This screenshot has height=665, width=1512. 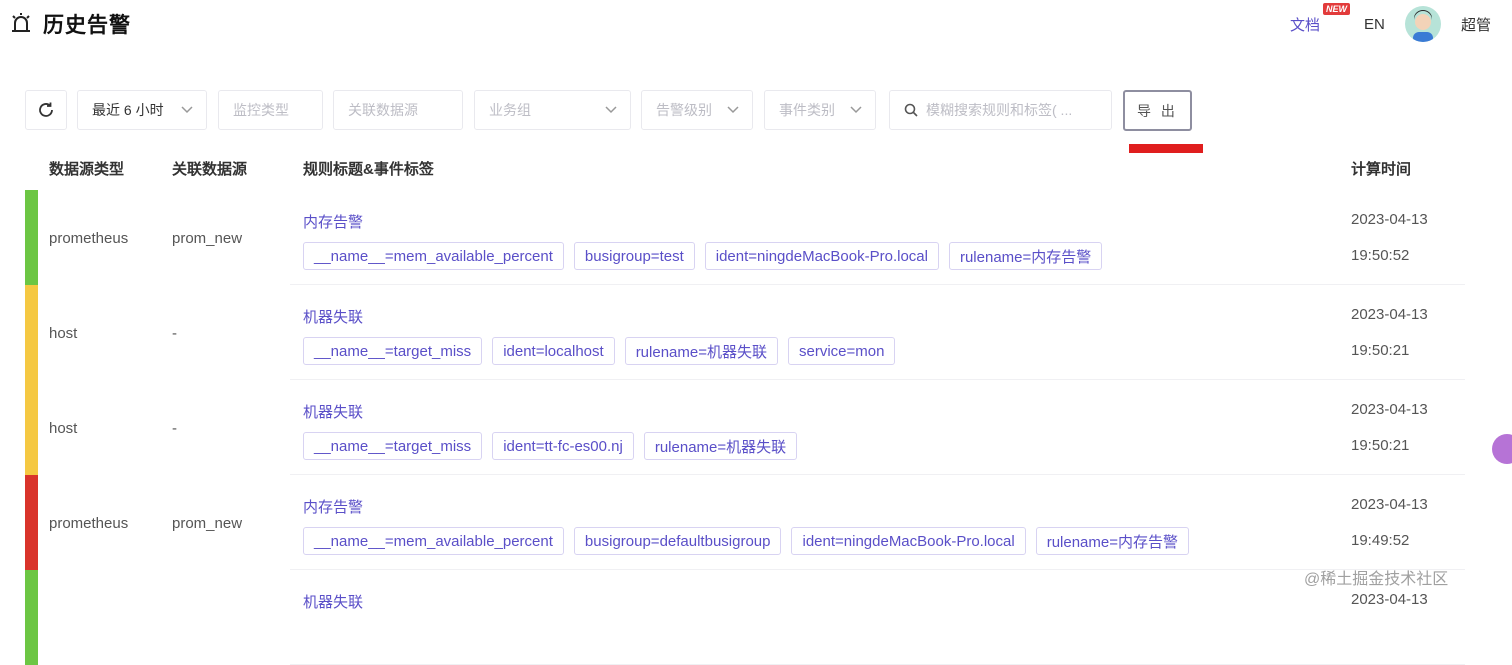 What do you see at coordinates (1376, 579) in the screenshot?
I see `watermark: @稀土掘金技术社区` at bounding box center [1376, 579].